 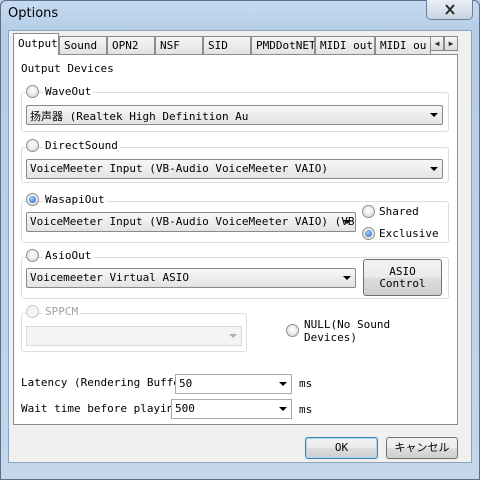 I want to click on tab-midi-out-2: MIDI ou, so click(x=403, y=45).